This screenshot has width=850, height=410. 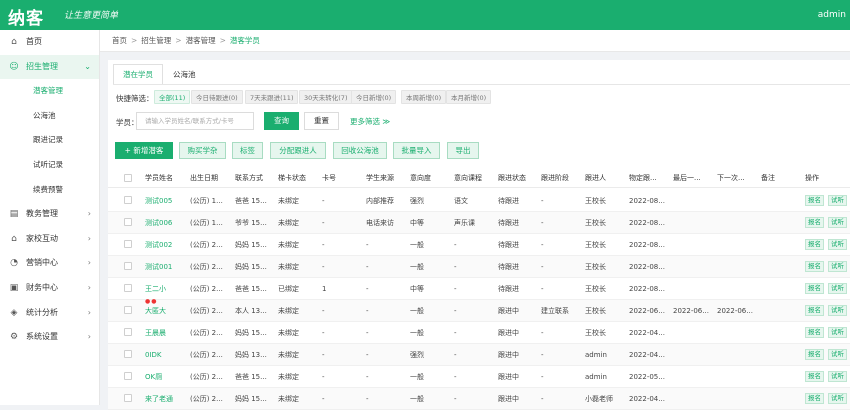 What do you see at coordinates (158, 201) in the screenshot?
I see `student-name-link: 测试005` at bounding box center [158, 201].